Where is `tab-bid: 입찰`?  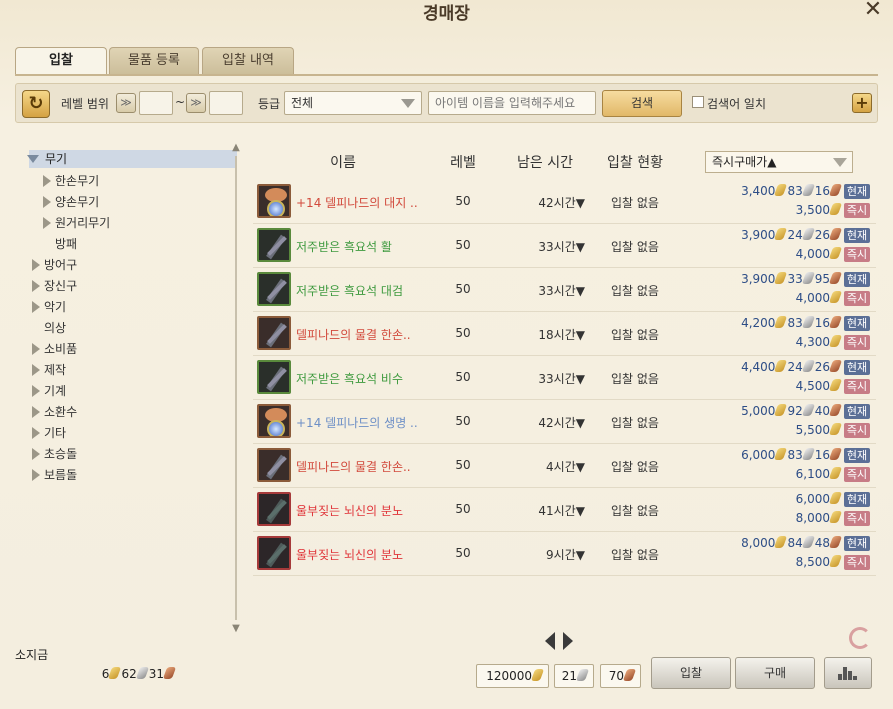
tab-bid: 입찰 is located at coordinates (61, 61).